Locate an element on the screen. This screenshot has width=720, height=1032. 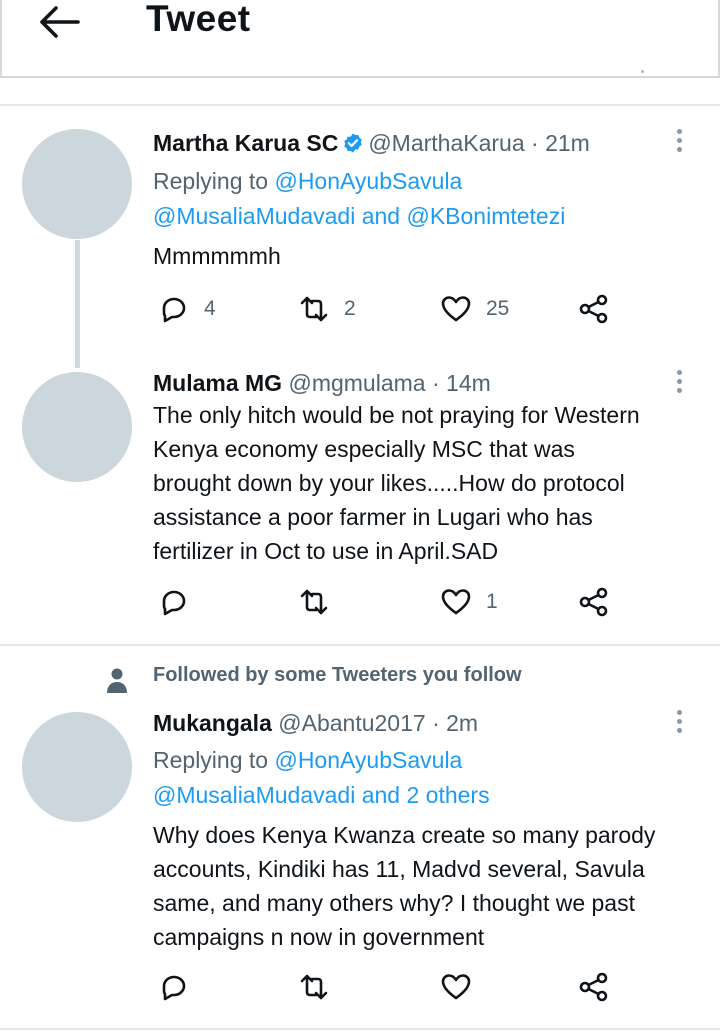
tweet-text: Mmmmmmh is located at coordinates (217, 256).